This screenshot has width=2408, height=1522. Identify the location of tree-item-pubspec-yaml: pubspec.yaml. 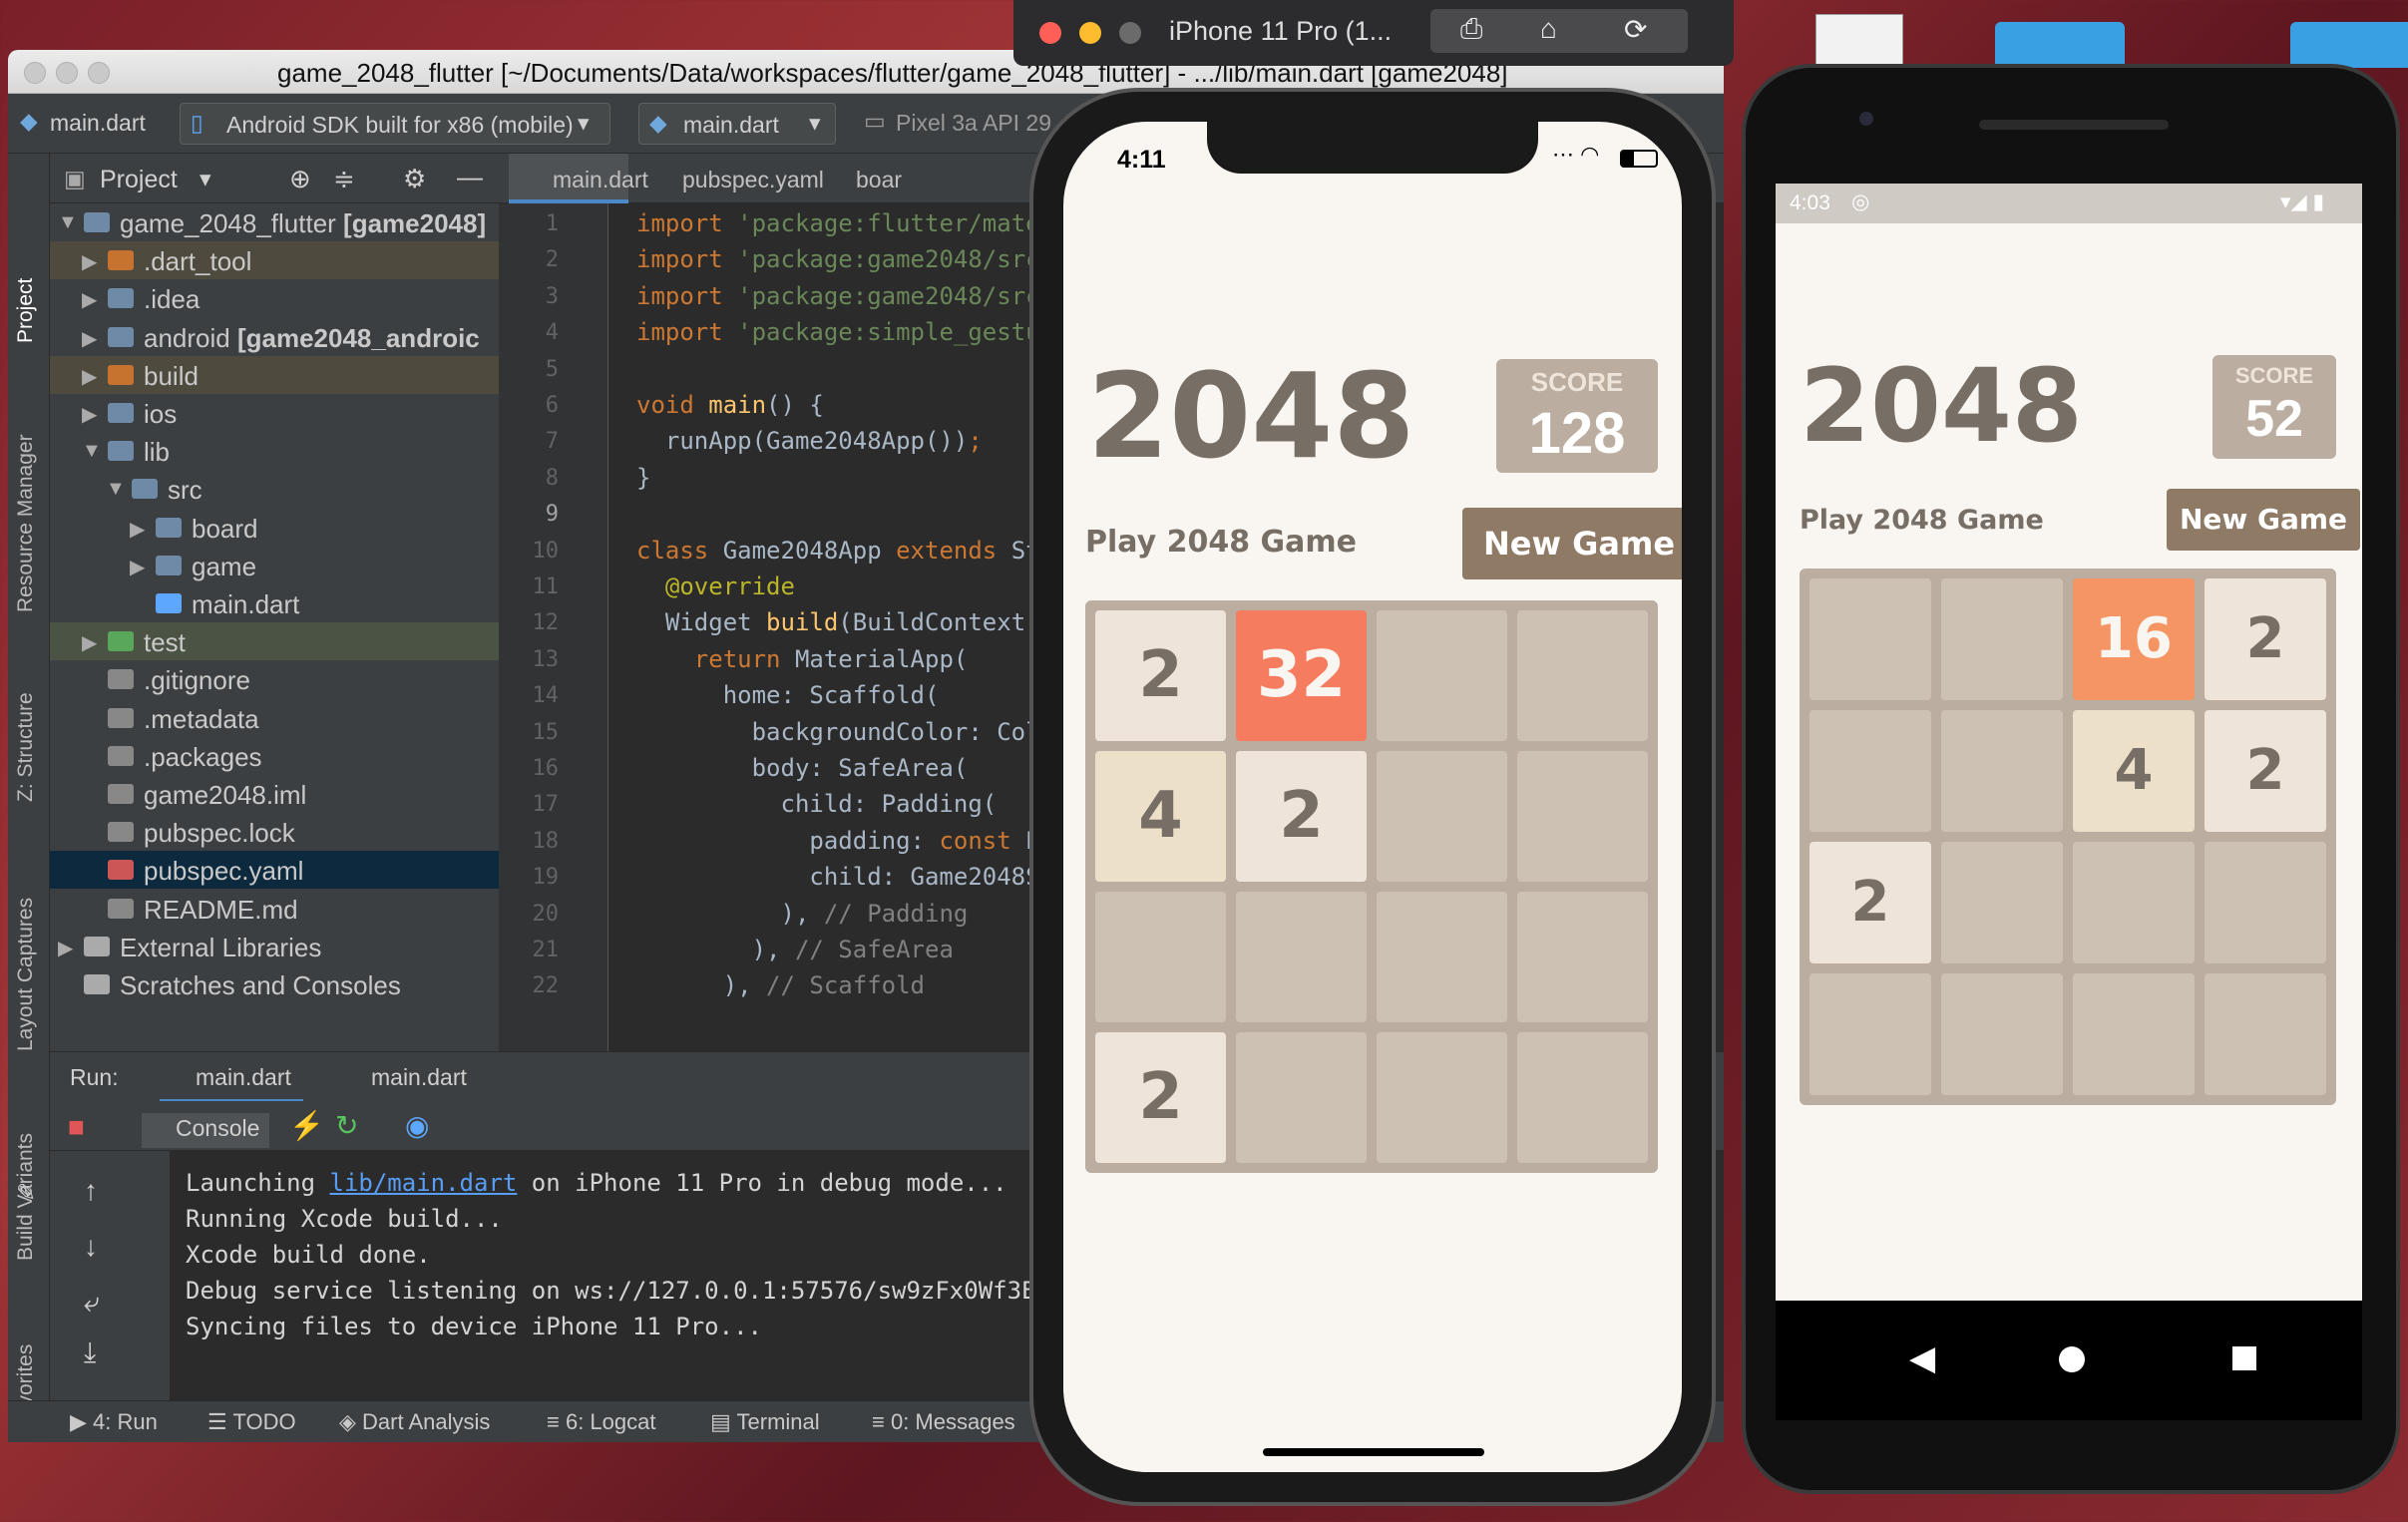
(275, 870).